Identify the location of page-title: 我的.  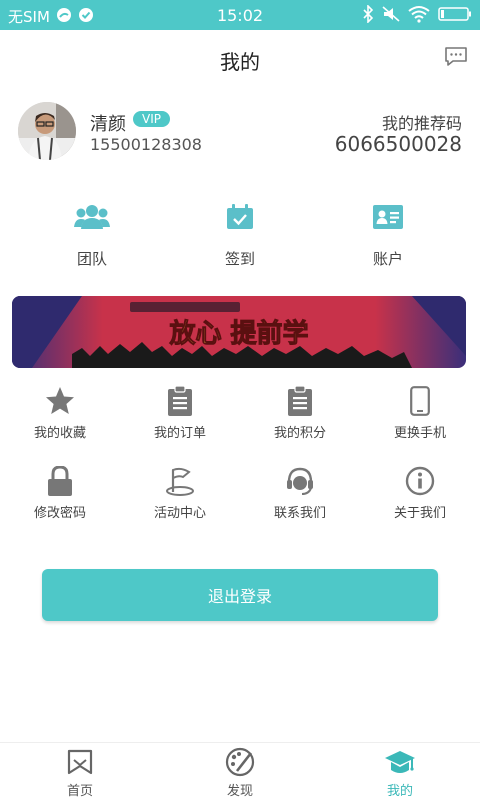
(240, 62).